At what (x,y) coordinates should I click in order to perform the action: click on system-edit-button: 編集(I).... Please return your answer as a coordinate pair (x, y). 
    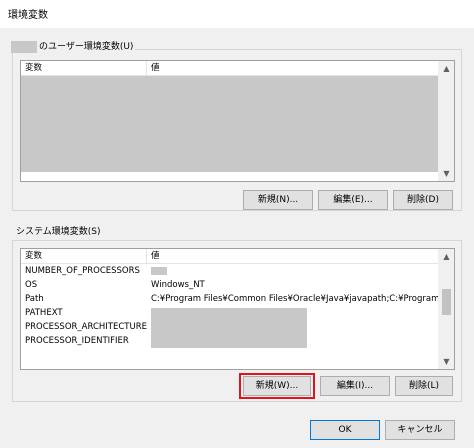
    Looking at the image, I should click on (355, 386).